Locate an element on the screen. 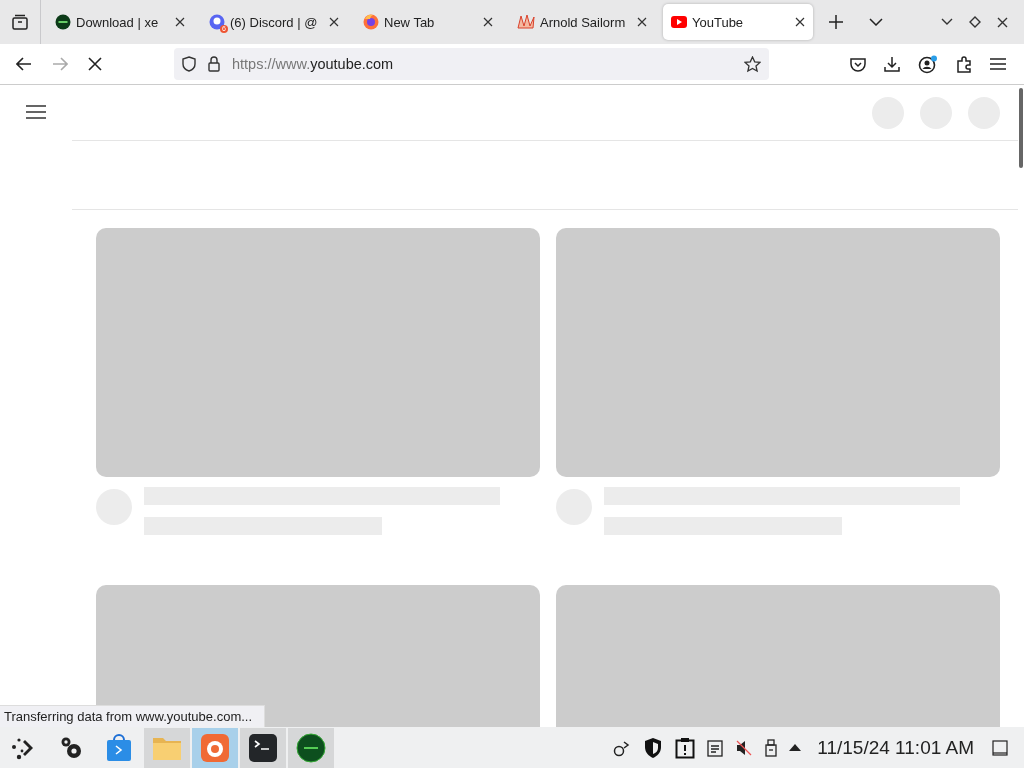 Image resolution: width=1024 pixels, height=768 pixels. browser-tab: Download | xe is located at coordinates (120, 22).